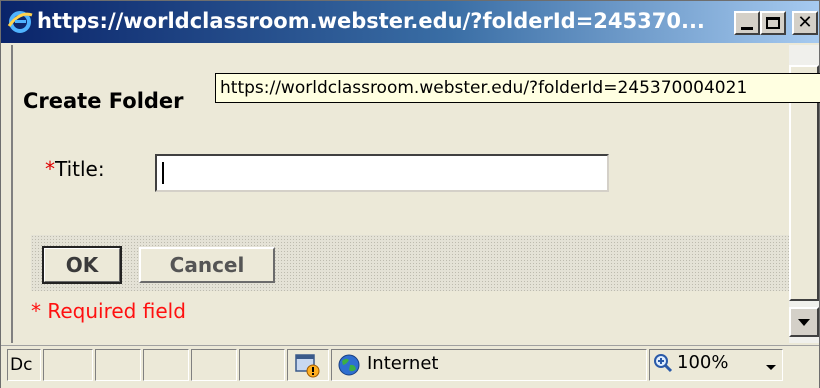  Describe the element at coordinates (307, 366) in the screenshot. I see `lock-warning-icon` at that location.